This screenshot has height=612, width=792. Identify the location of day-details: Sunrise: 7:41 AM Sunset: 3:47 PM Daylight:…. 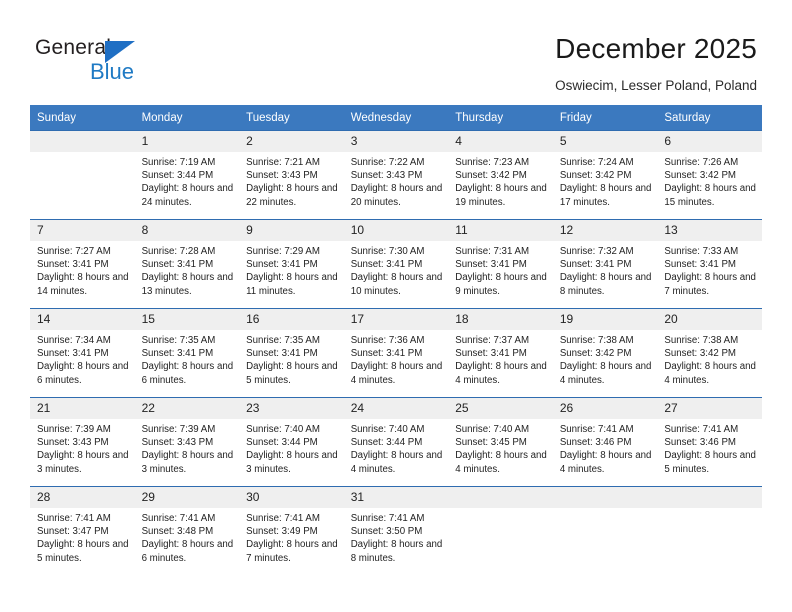
(82, 536).